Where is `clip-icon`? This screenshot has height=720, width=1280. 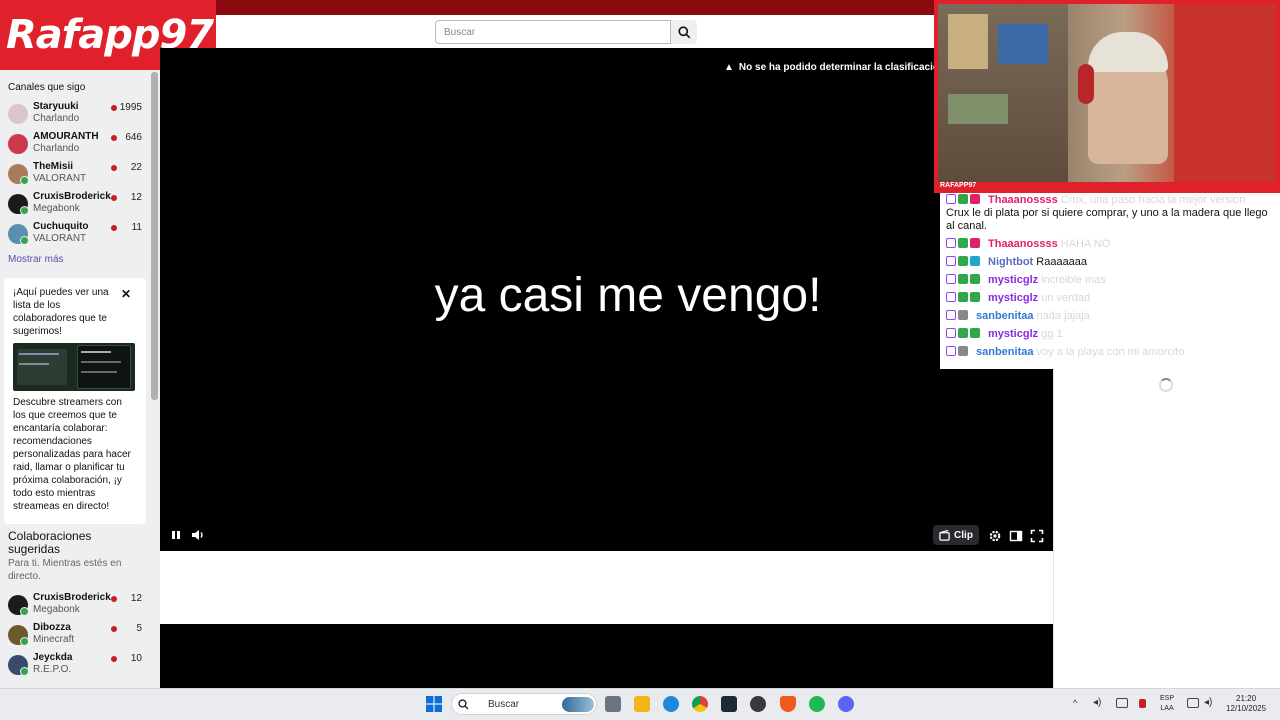
clip-icon is located at coordinates (944, 535).